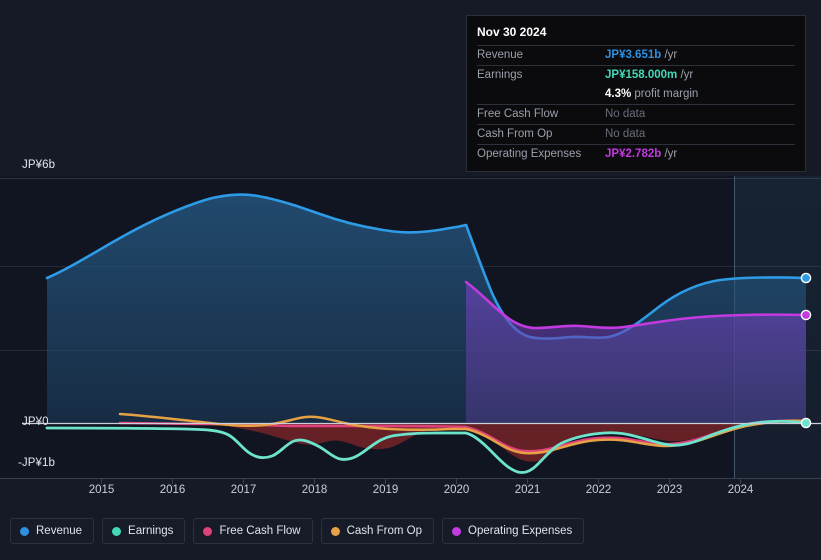 The image size is (821, 560). What do you see at coordinates (512, 32) in the screenshot?
I see `tooltip-date: Nov 30 2024` at bounding box center [512, 32].